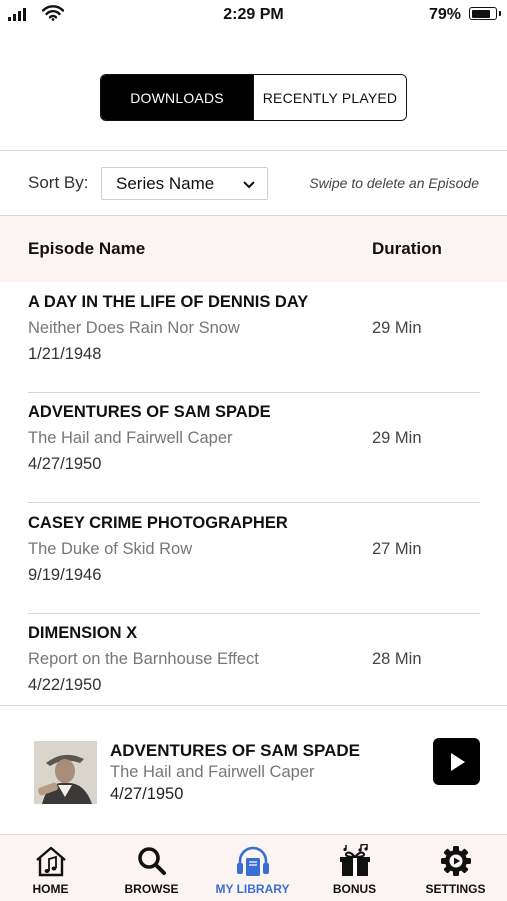  Describe the element at coordinates (252, 861) in the screenshot. I see `headphones-book-icon` at that location.